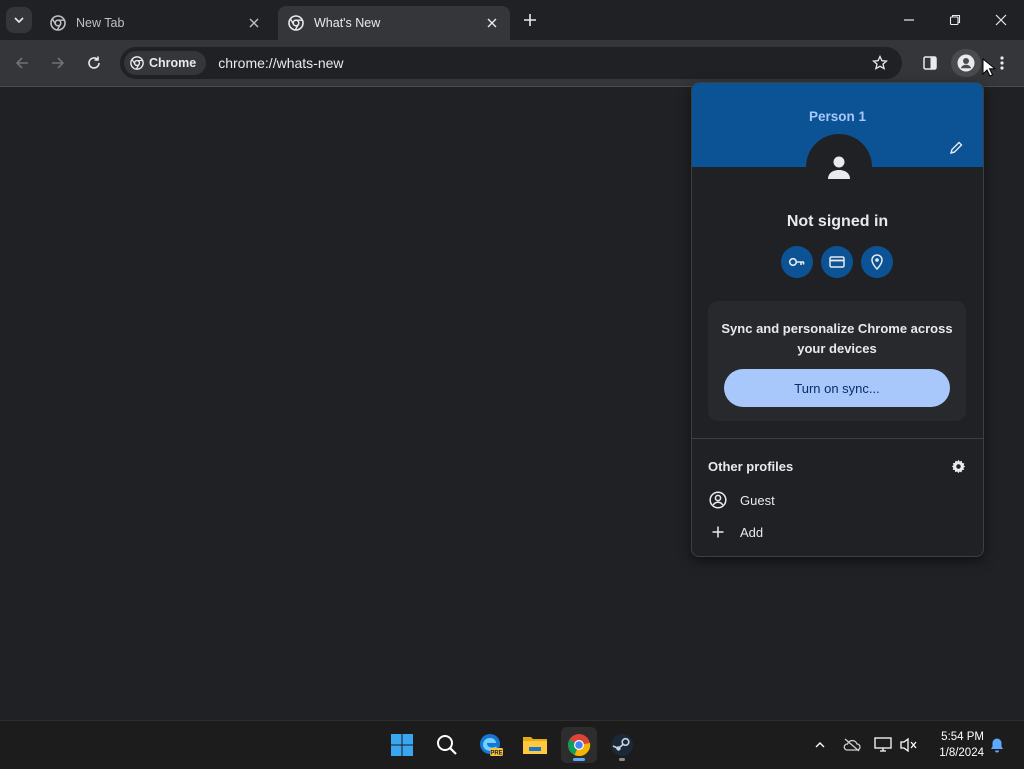  Describe the element at coordinates (961, 753) in the screenshot. I see `clock-date: 1/8/2024` at that location.